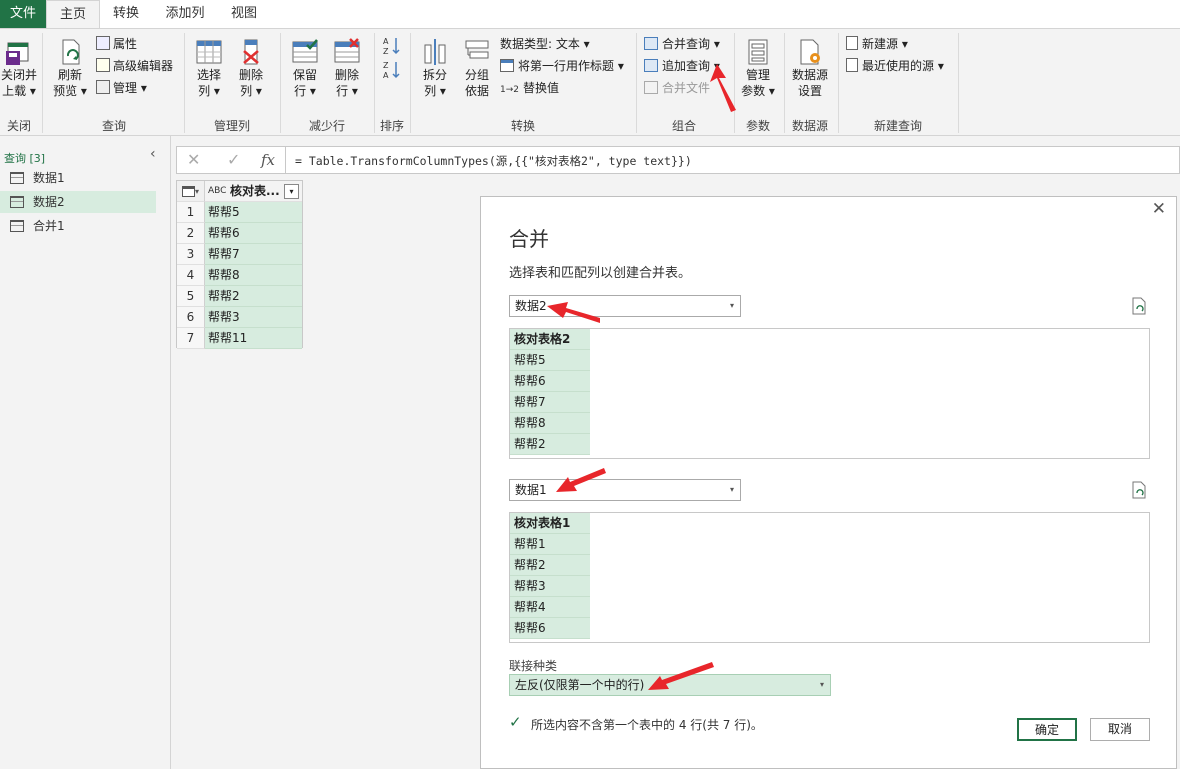 The height and width of the screenshot is (769, 1180). What do you see at coordinates (682, 44) in the screenshot?
I see `merge-queries-button: 合并查询 ▾` at bounding box center [682, 44].